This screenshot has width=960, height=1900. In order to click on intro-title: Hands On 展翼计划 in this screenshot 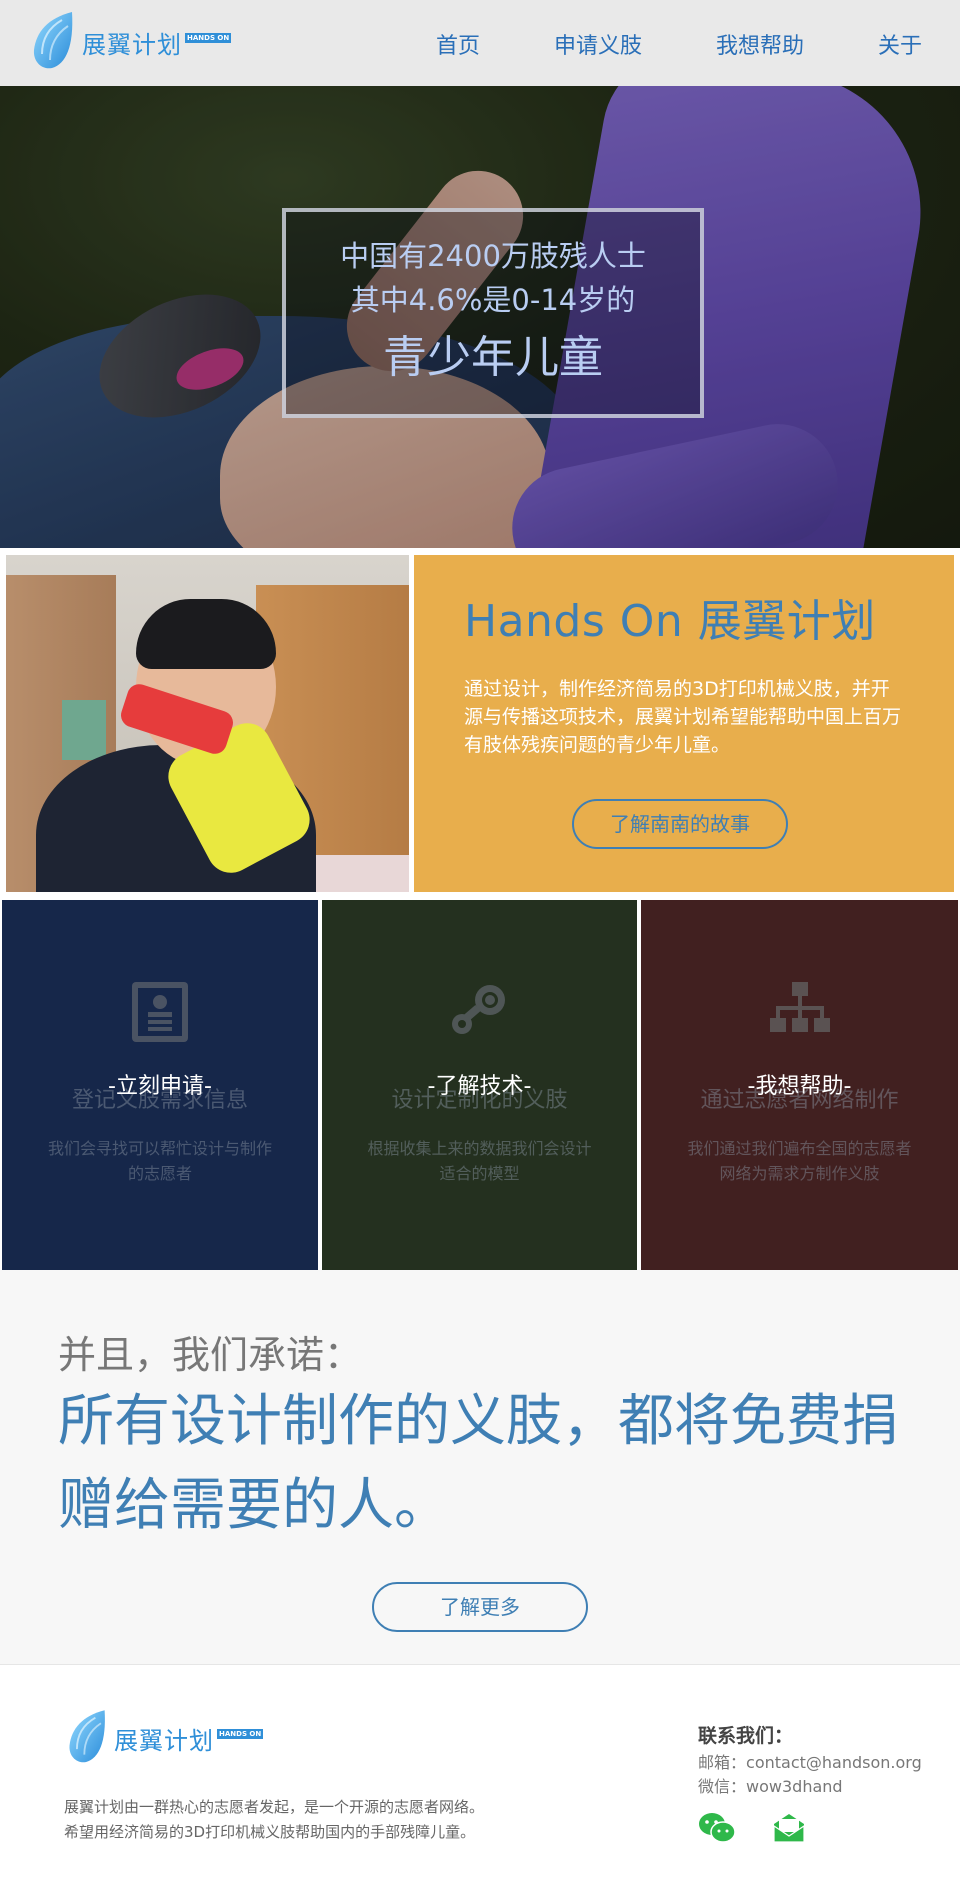, I will do `click(670, 621)`.